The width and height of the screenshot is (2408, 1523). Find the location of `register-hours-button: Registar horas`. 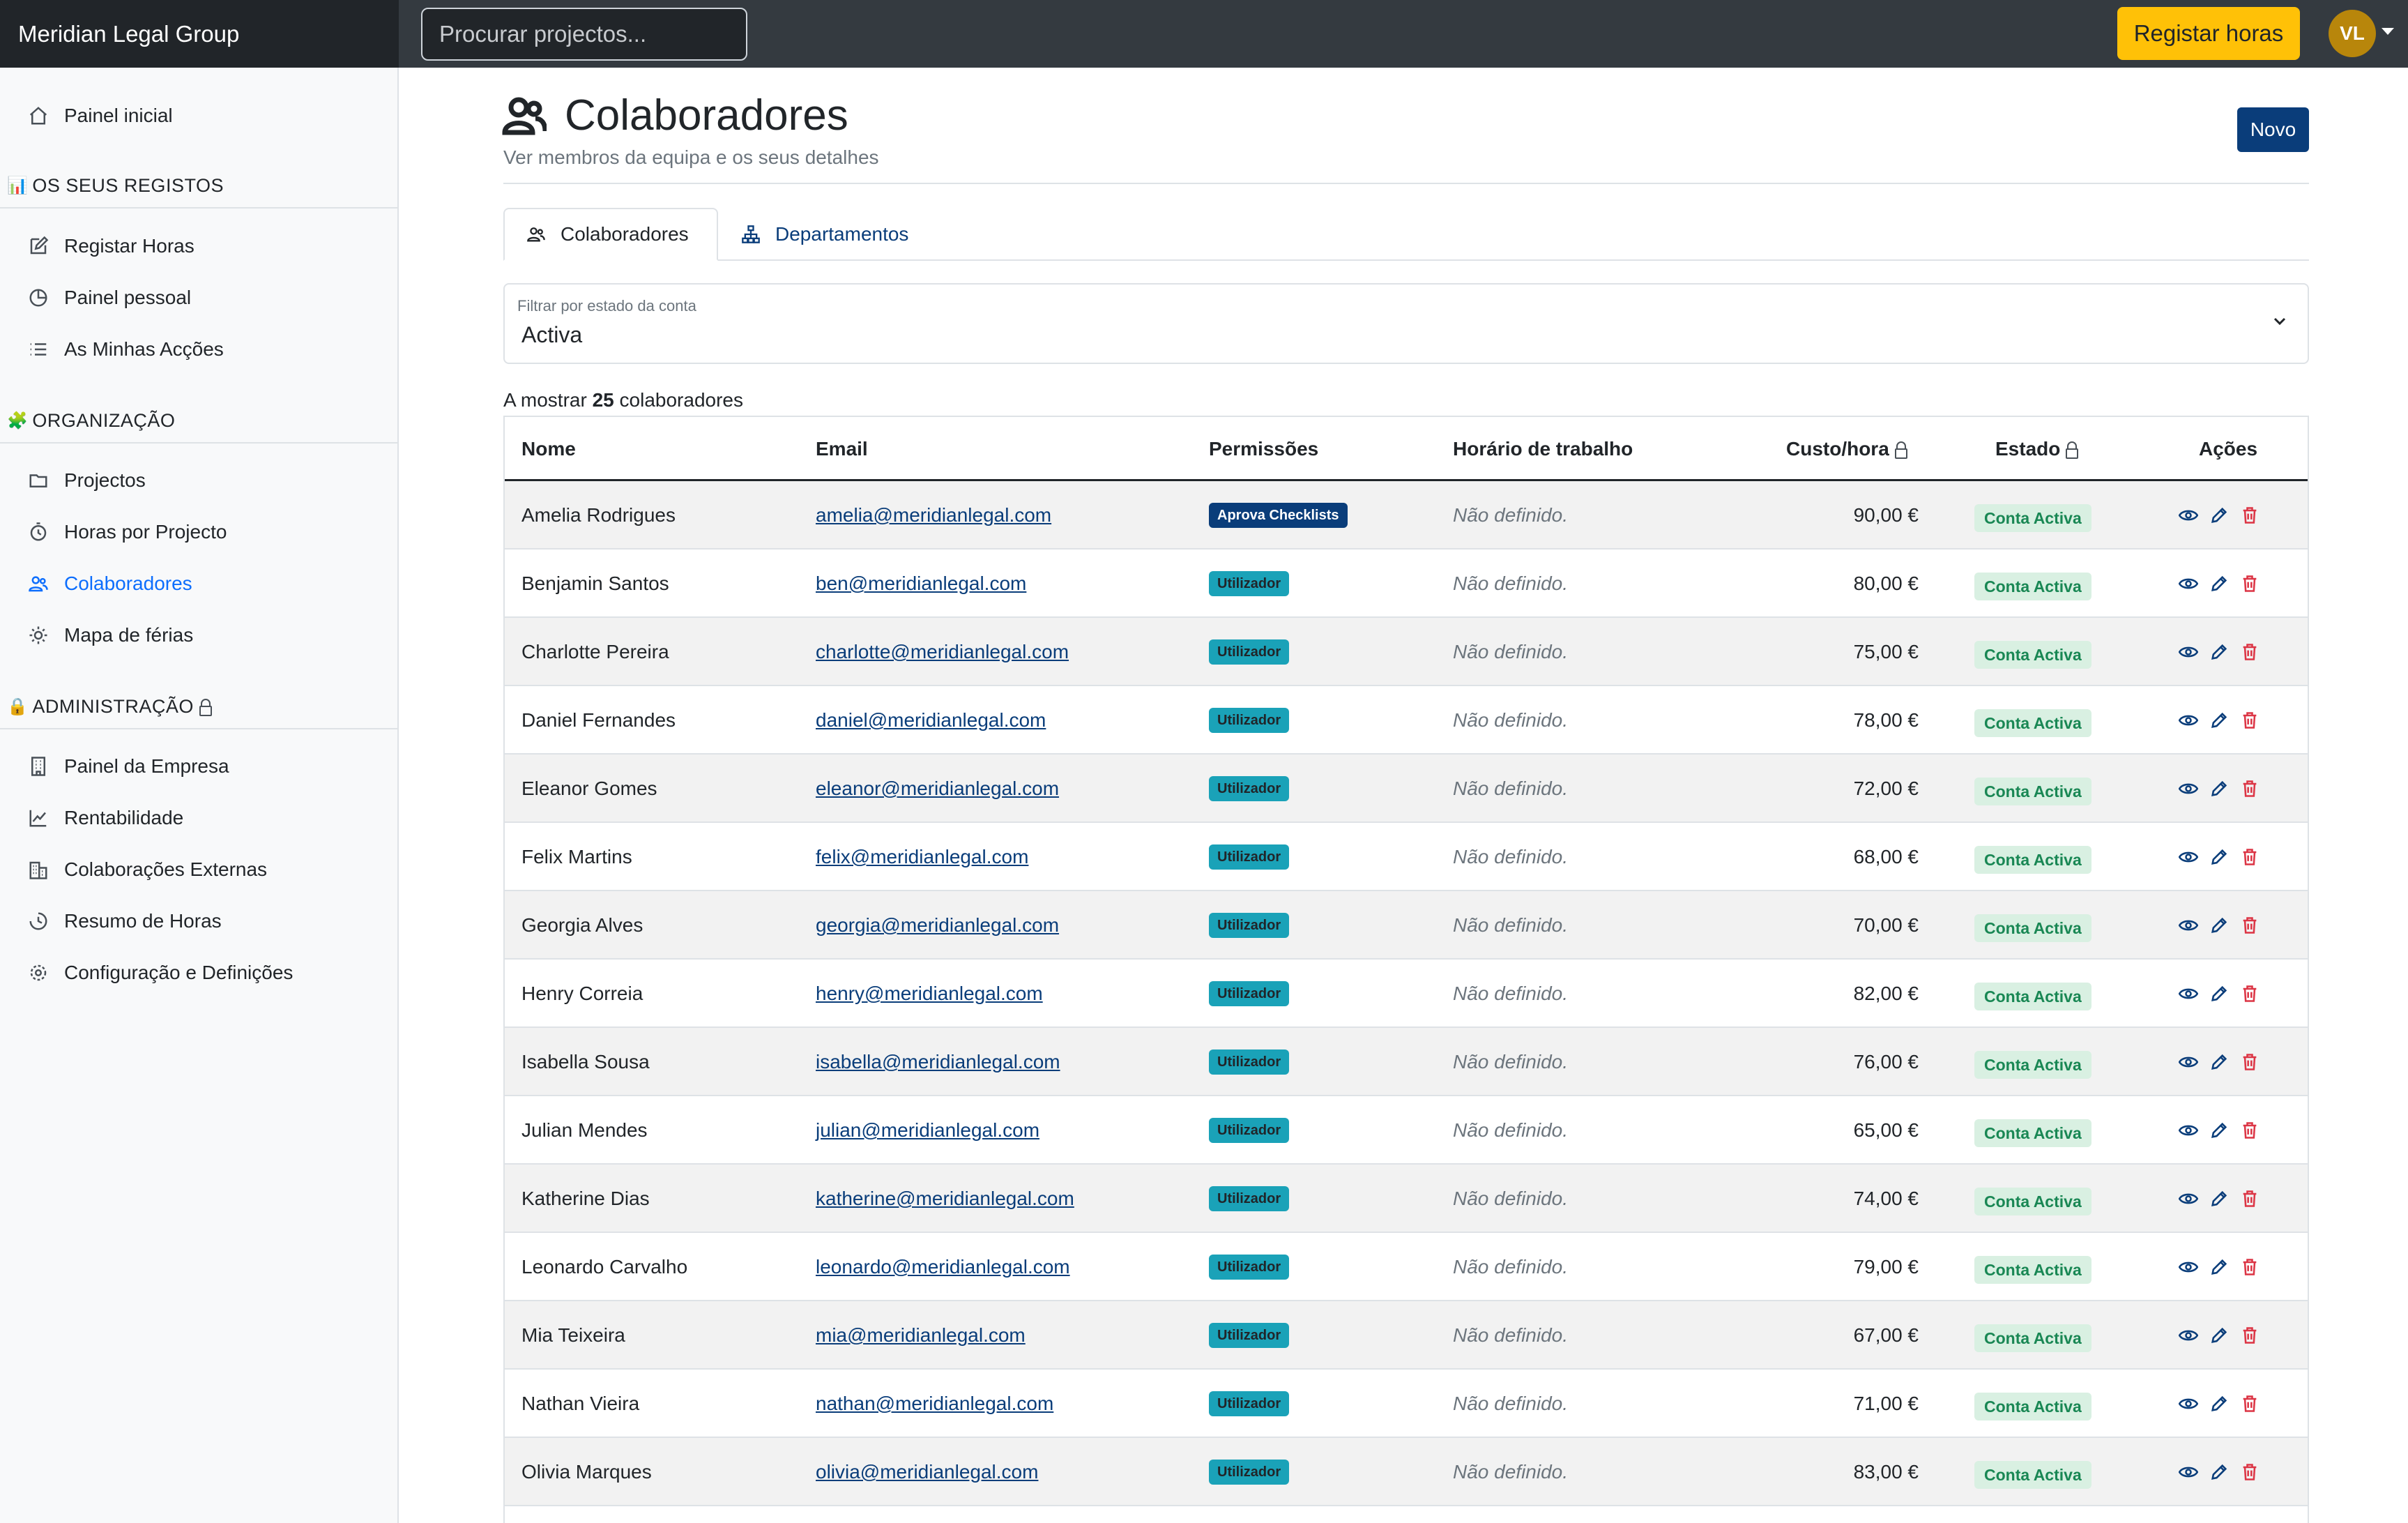

register-hours-button: Registar horas is located at coordinates (2208, 33).